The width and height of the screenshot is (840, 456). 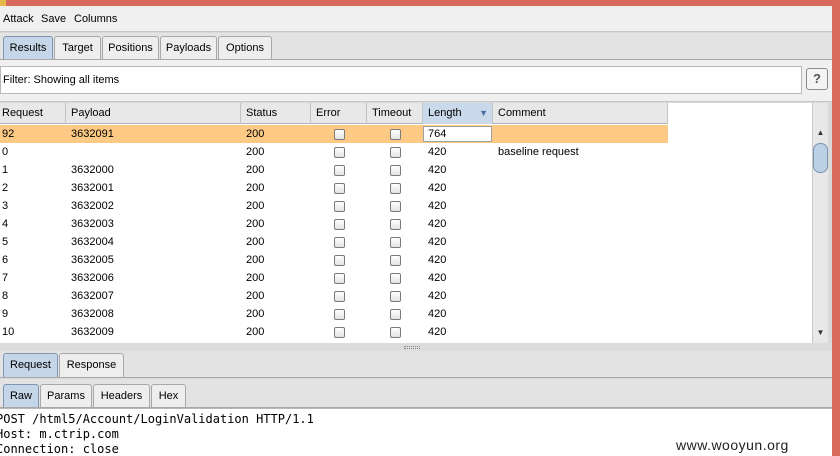 What do you see at coordinates (95, 19) in the screenshot?
I see `menu-columns: Columns` at bounding box center [95, 19].